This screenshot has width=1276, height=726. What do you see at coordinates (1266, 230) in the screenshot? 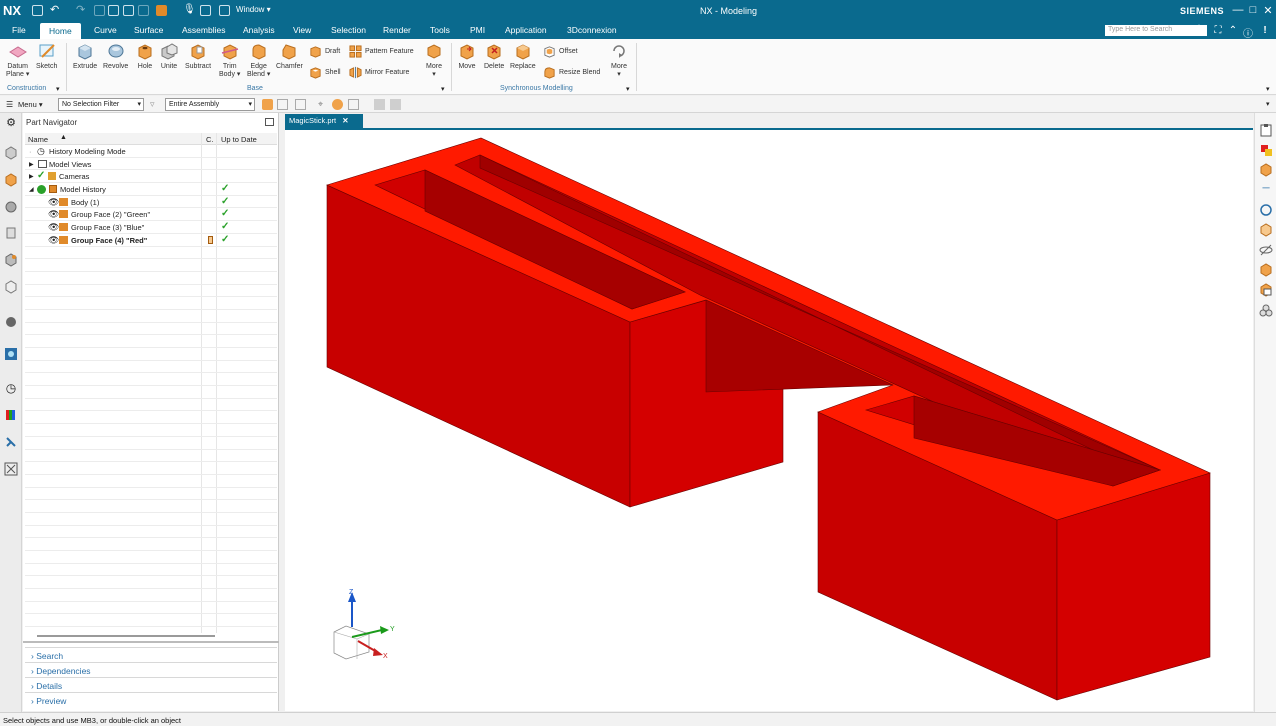
I see `orient-view-icon` at bounding box center [1266, 230].